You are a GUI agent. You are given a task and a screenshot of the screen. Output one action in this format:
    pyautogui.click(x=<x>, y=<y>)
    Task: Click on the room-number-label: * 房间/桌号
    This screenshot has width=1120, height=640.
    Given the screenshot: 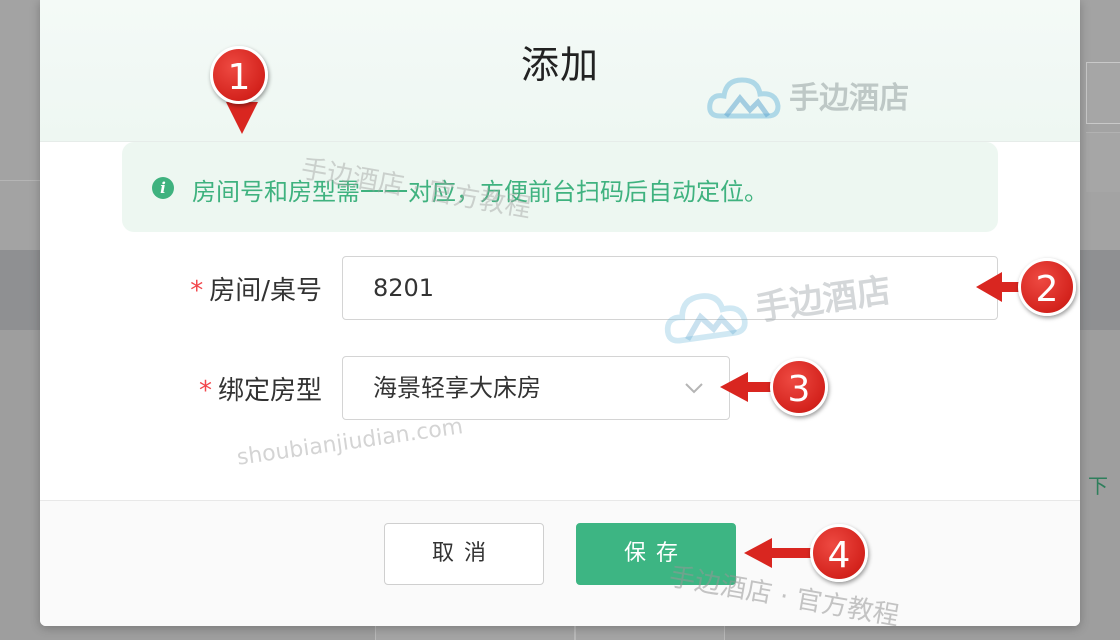 What is the action you would take?
    pyautogui.click(x=247, y=288)
    